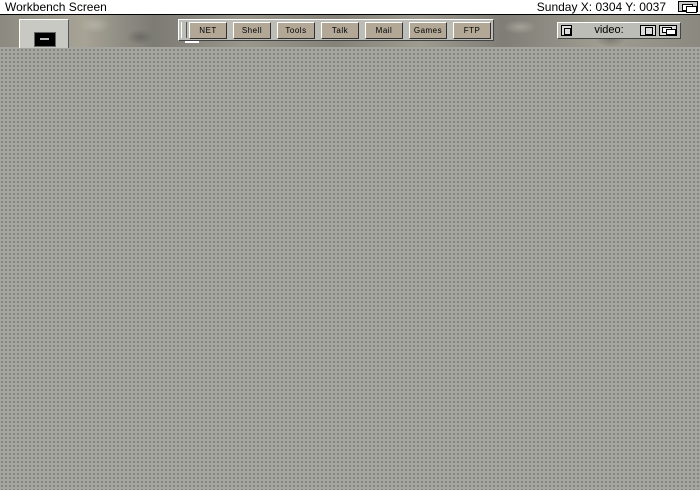  I want to click on video-window-title: video:, so click(609, 30).